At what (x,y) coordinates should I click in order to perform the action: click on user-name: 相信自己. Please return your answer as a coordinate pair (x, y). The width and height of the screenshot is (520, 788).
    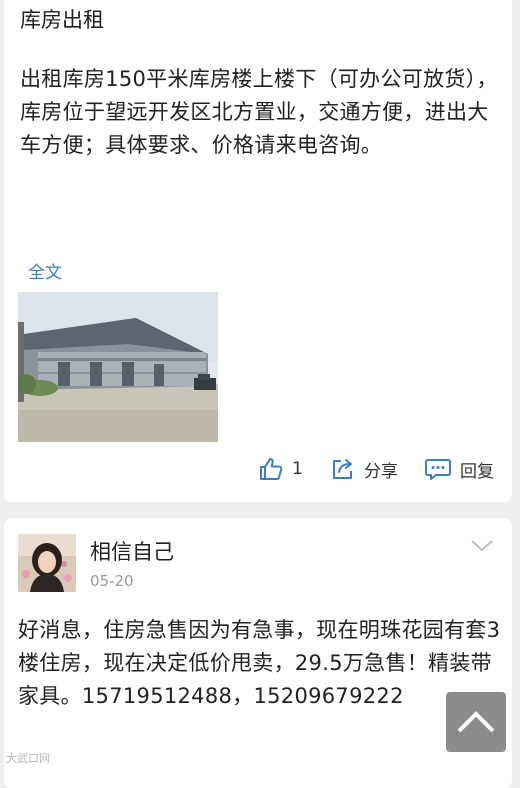
    Looking at the image, I should click on (132, 551).